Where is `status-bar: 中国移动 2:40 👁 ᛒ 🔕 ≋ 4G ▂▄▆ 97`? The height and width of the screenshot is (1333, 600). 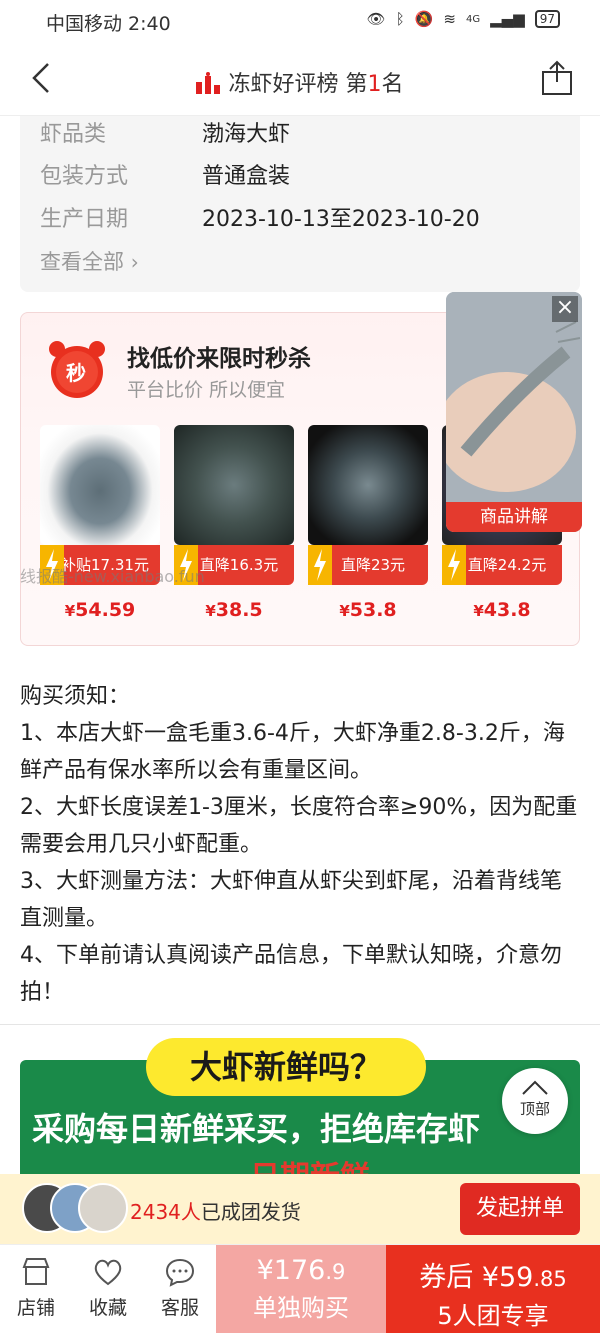
status-bar: 中国移动 2:40 👁 ᛒ 🔕 ≋ 4G ▂▄▆ 97 is located at coordinates (300, 20).